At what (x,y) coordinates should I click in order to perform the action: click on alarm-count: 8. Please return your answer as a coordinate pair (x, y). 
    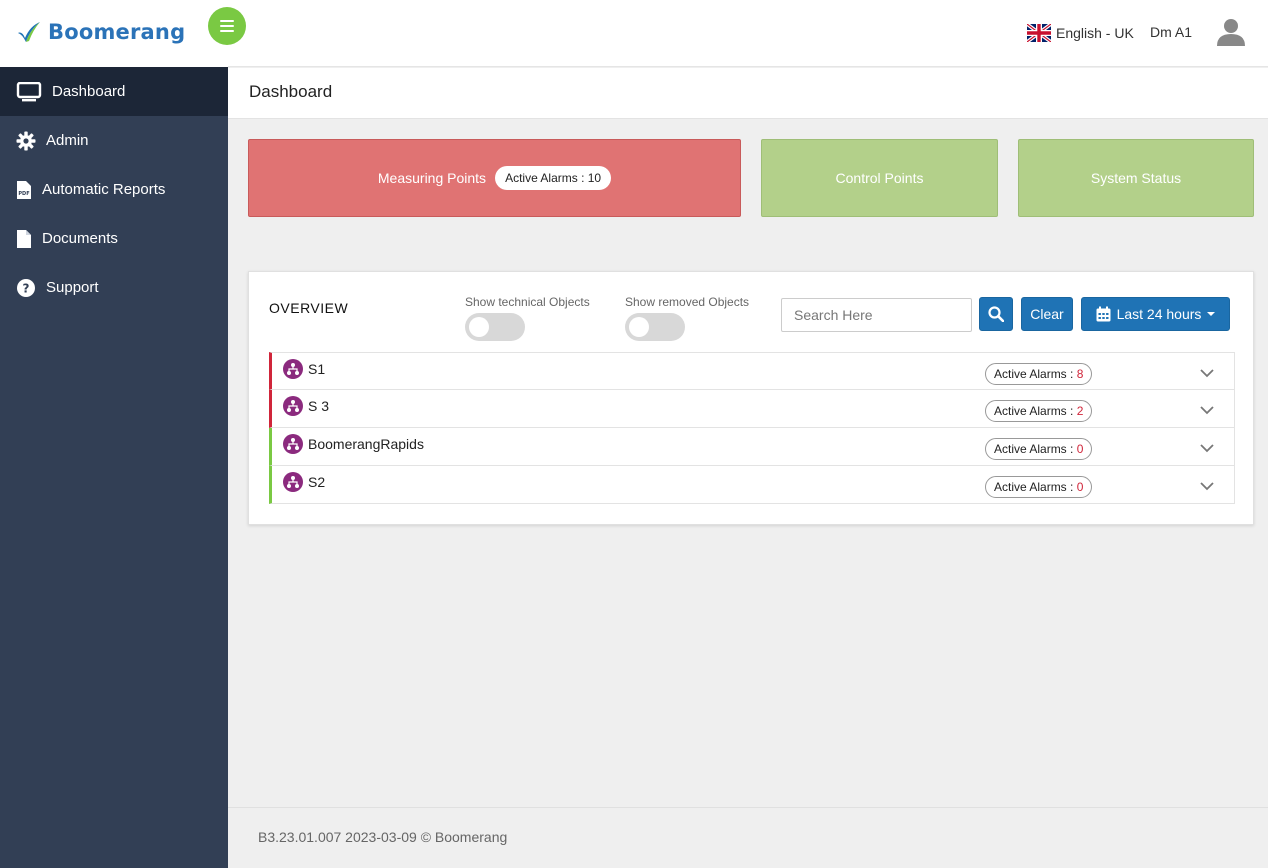
    Looking at the image, I should click on (1080, 374).